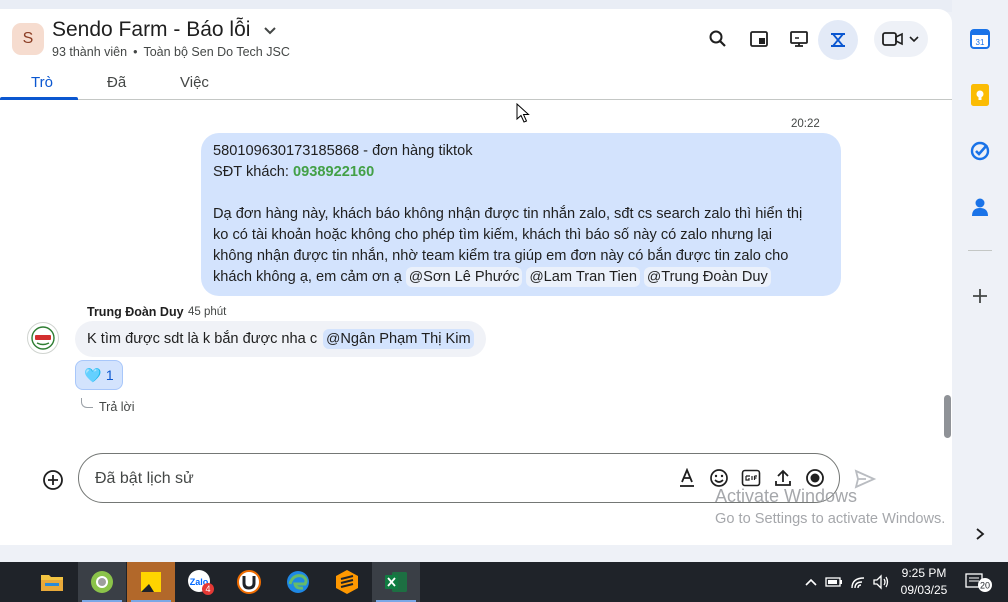 This screenshot has width=1008, height=602. I want to click on notification-center-icon: 20, so click(979, 582).